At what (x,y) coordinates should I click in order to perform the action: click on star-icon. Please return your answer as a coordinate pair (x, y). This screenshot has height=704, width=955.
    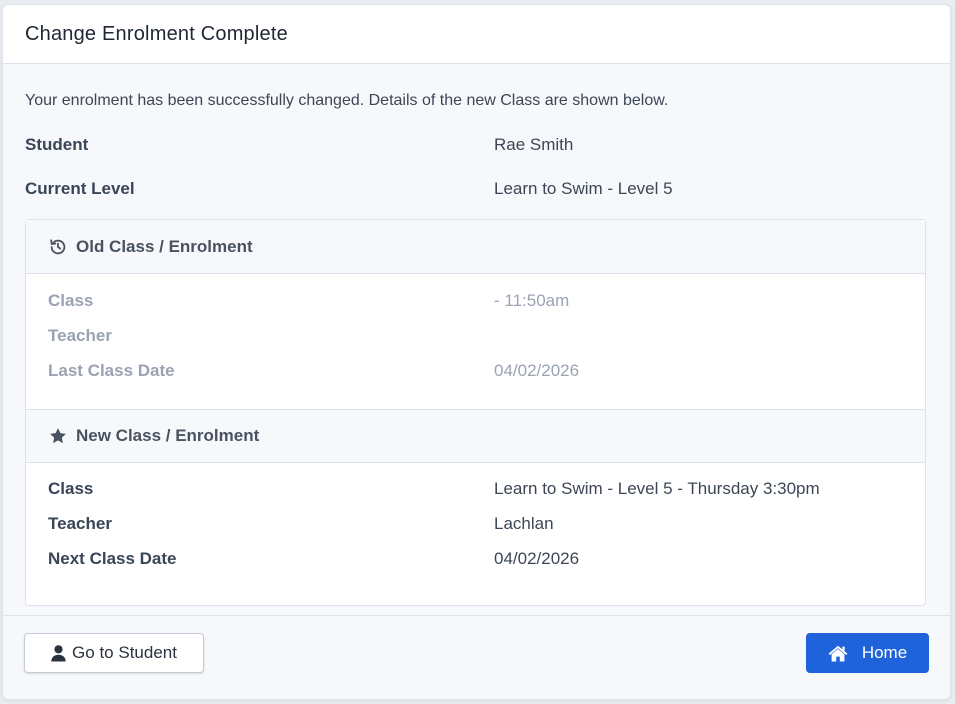
    Looking at the image, I should click on (58, 436).